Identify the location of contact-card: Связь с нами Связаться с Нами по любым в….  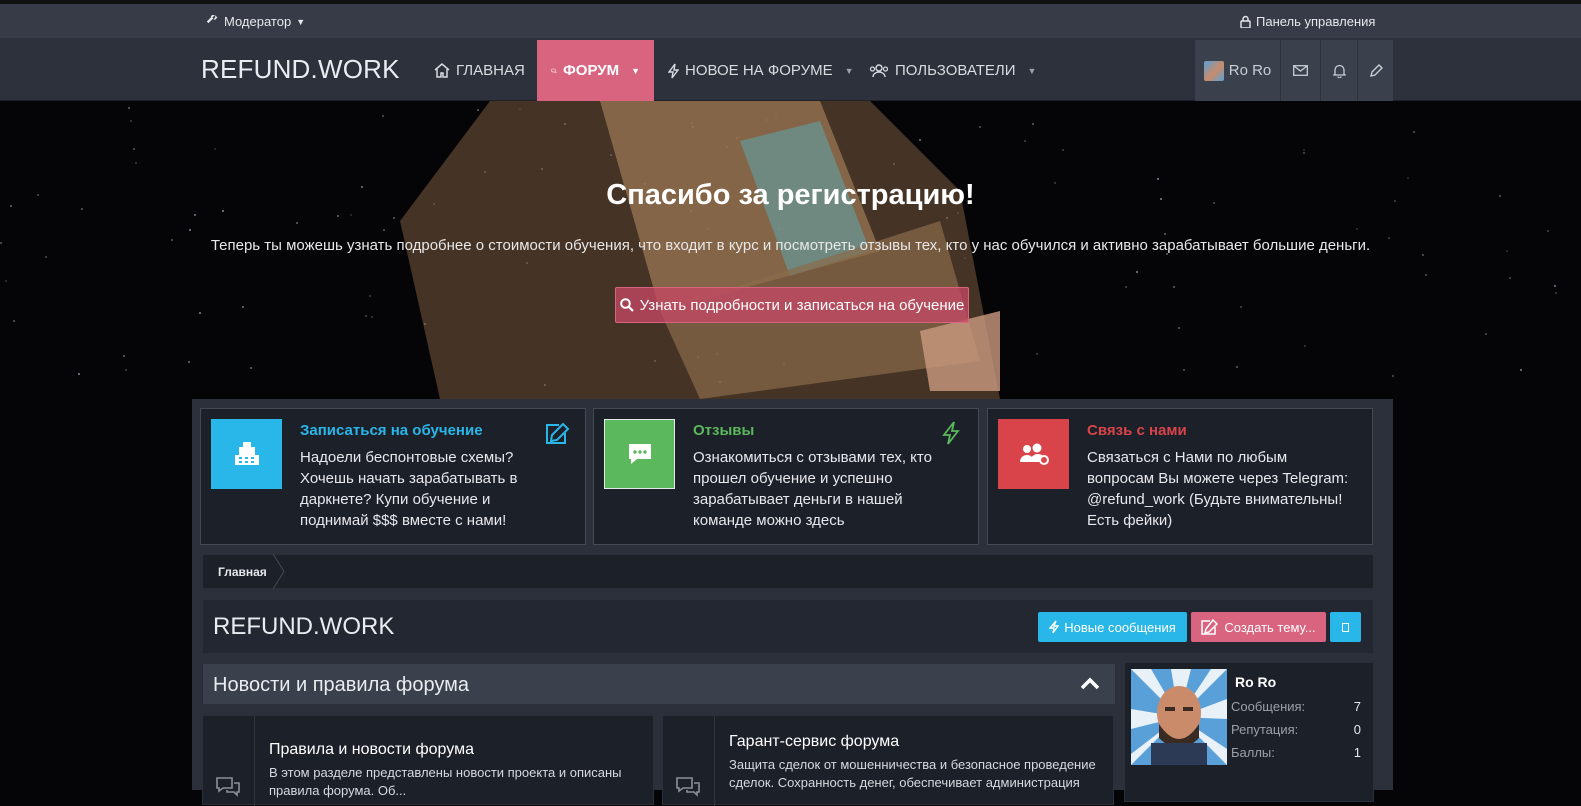
(1180, 476).